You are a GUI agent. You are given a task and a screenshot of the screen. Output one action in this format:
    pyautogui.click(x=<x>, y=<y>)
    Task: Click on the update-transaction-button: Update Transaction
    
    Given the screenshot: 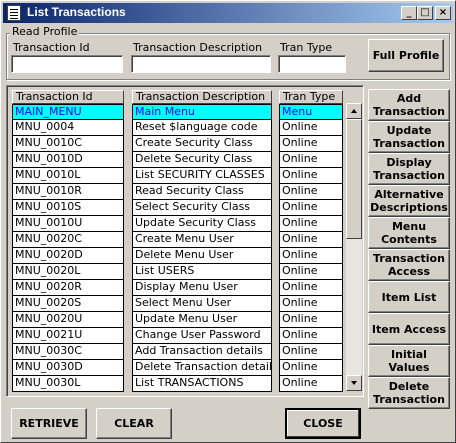 What is the action you would take?
    pyautogui.click(x=409, y=137)
    